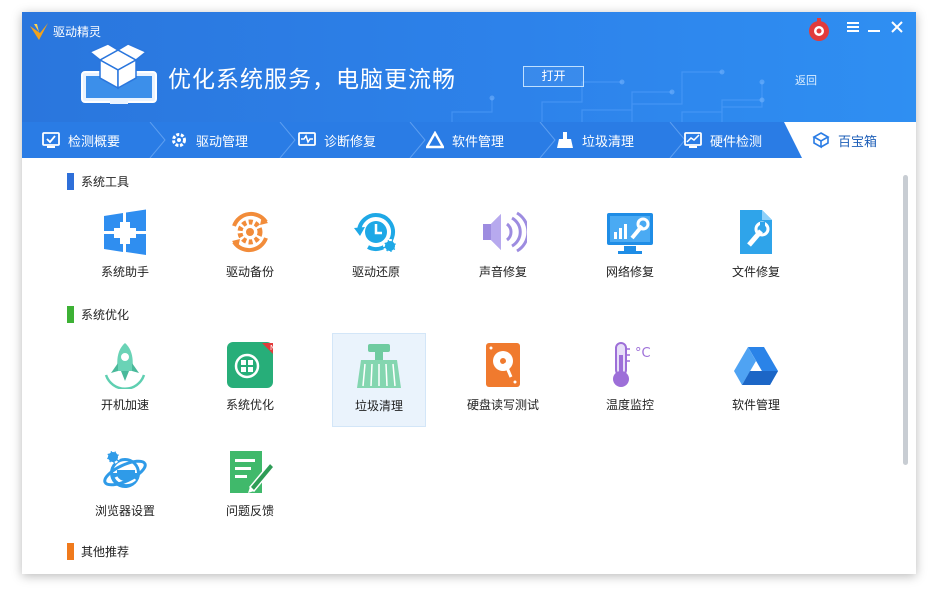 The width and height of the screenshot is (938, 606). What do you see at coordinates (819, 30) in the screenshot?
I see `user-badge-icon` at bounding box center [819, 30].